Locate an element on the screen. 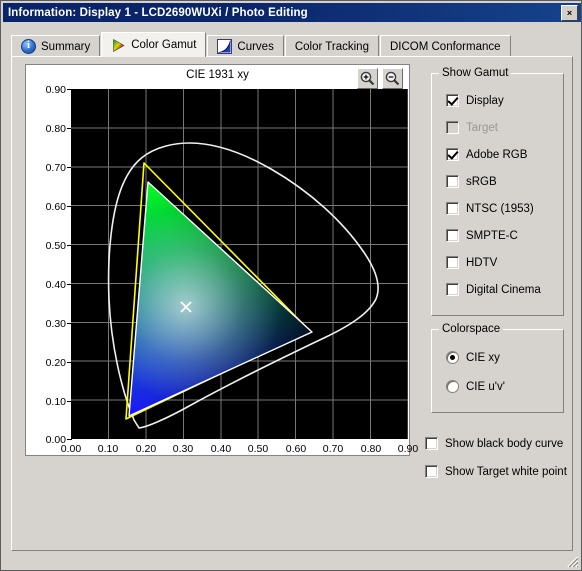 The height and width of the screenshot is (571, 582). tab-label: Color Tracking is located at coordinates (331, 46).